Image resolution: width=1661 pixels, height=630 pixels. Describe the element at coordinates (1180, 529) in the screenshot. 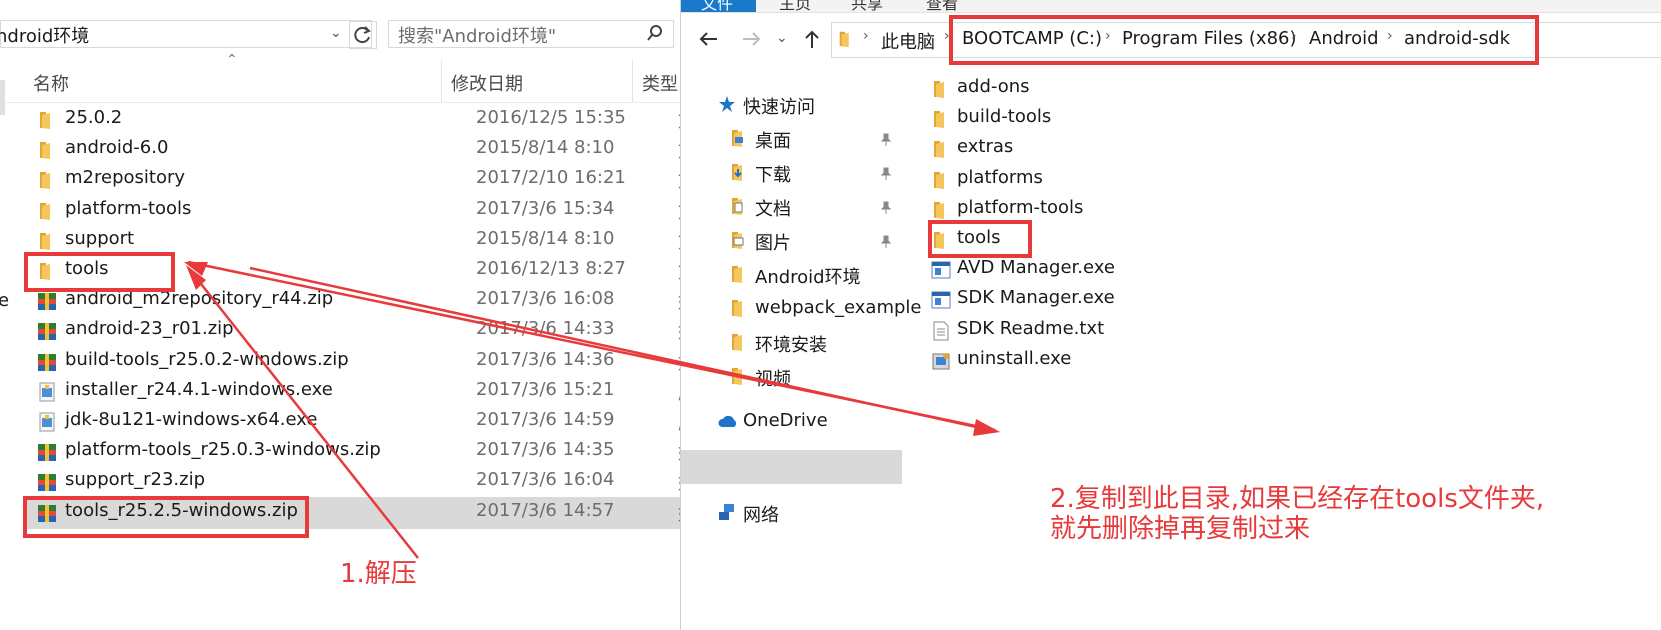

I see `annotation-step2-line2: 就先删除掉再复制过来` at that location.